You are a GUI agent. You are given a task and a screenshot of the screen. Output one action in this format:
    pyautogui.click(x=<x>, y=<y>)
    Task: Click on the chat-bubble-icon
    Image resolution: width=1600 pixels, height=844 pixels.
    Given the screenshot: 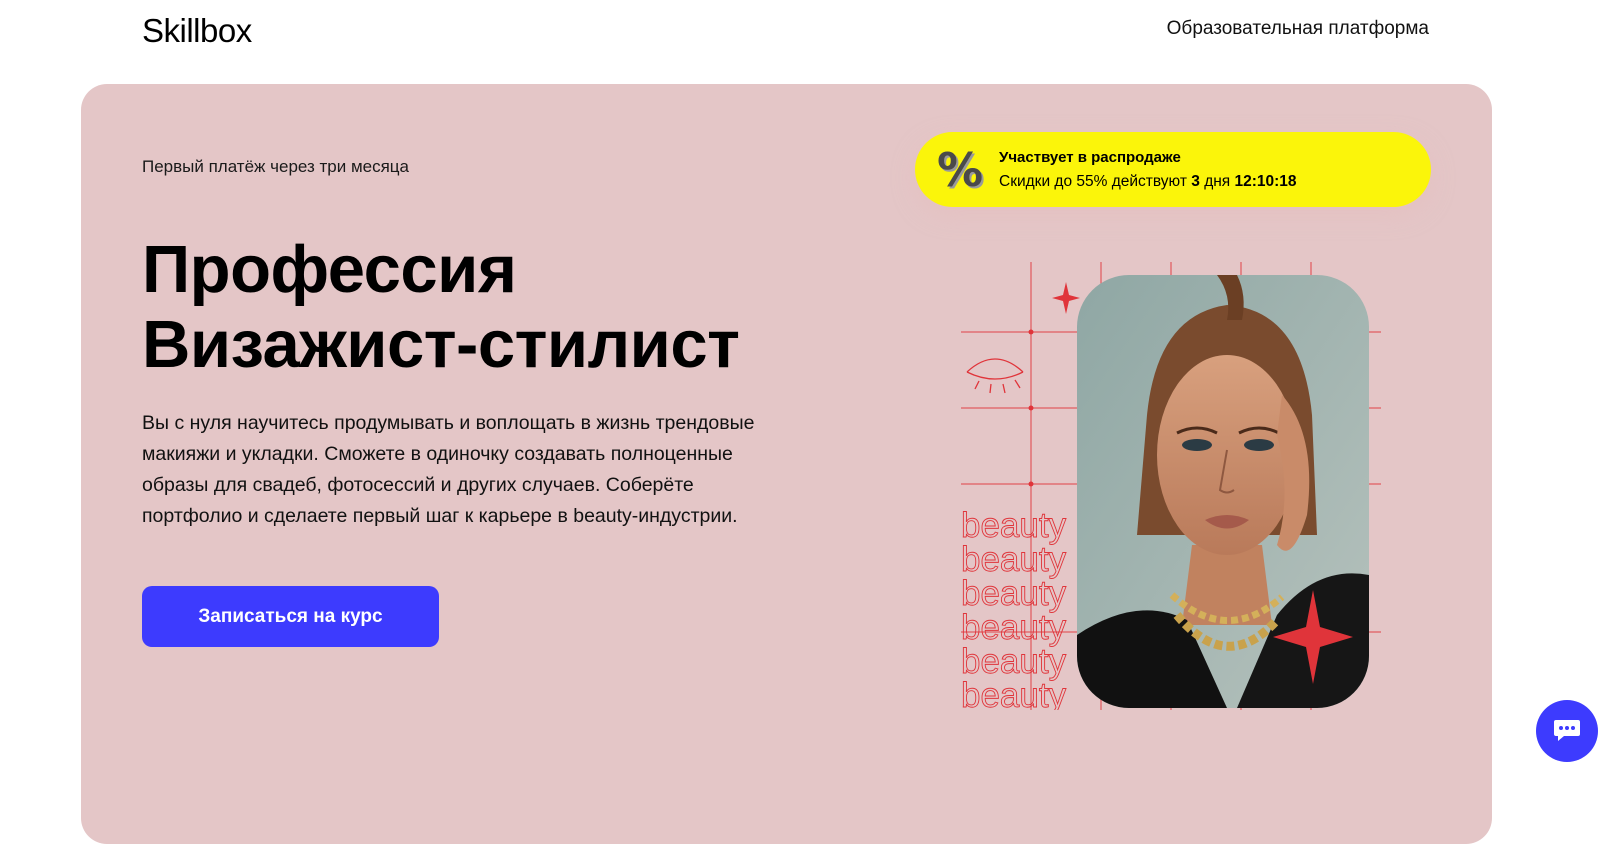 What is the action you would take?
    pyautogui.click(x=1567, y=730)
    